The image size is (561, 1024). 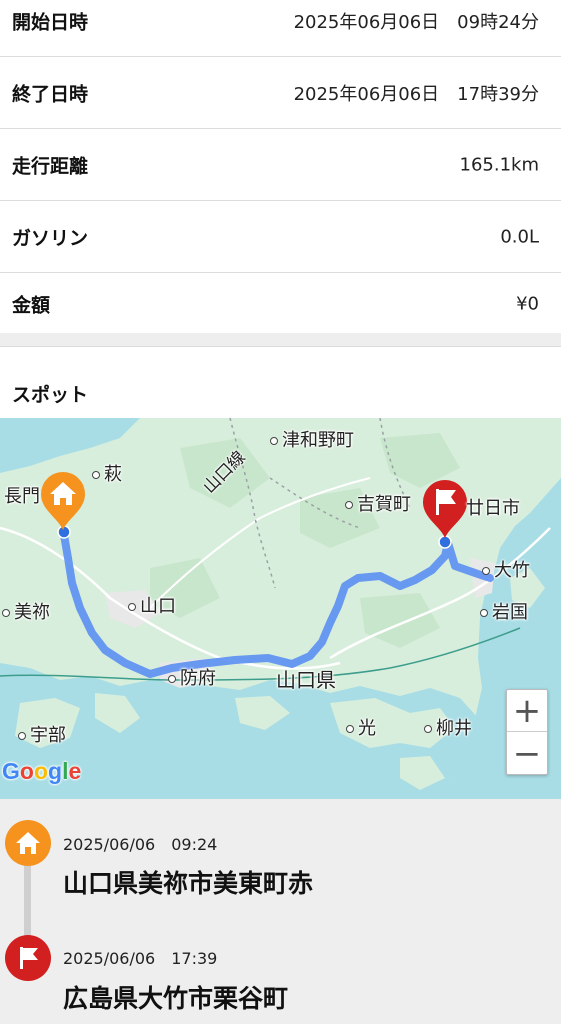 What do you see at coordinates (41, 771) in the screenshot?
I see `google-logo: Google` at bounding box center [41, 771].